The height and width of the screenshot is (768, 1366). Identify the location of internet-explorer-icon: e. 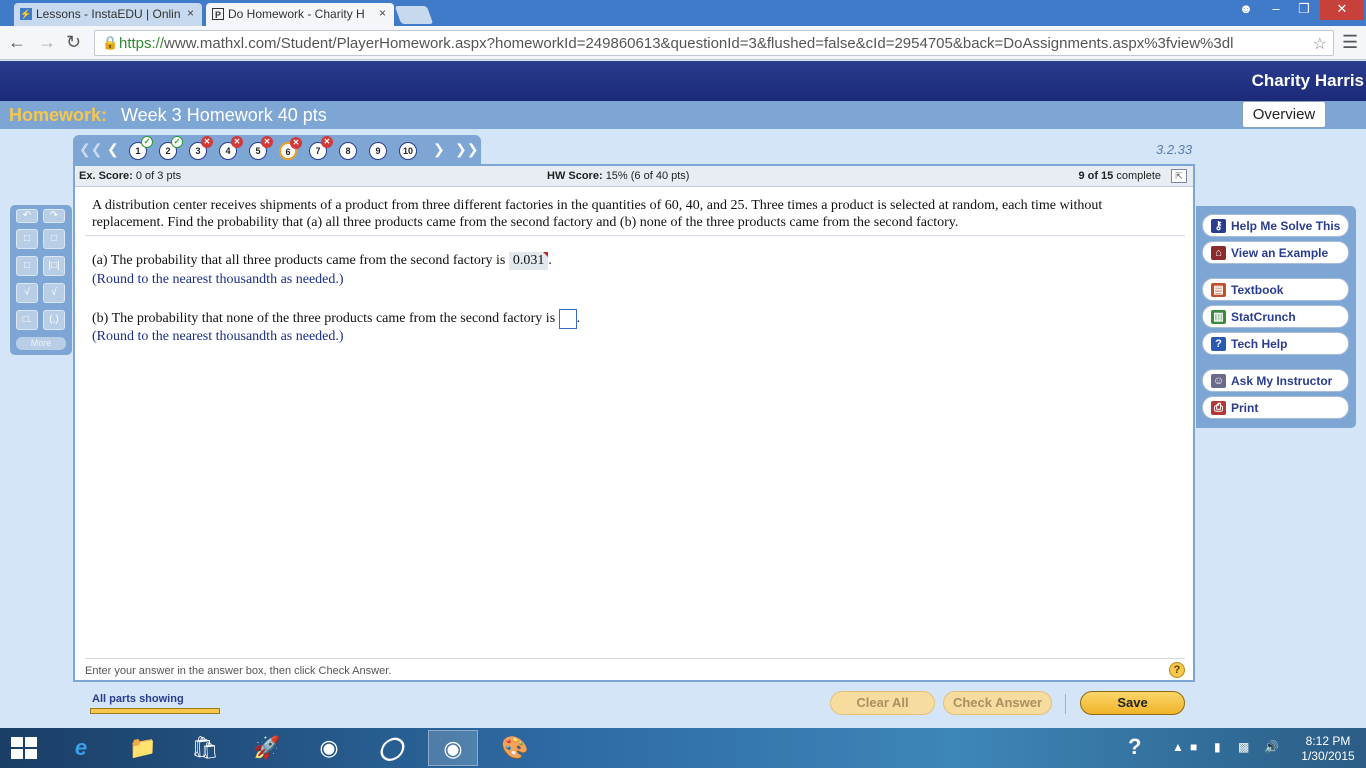
(81, 748).